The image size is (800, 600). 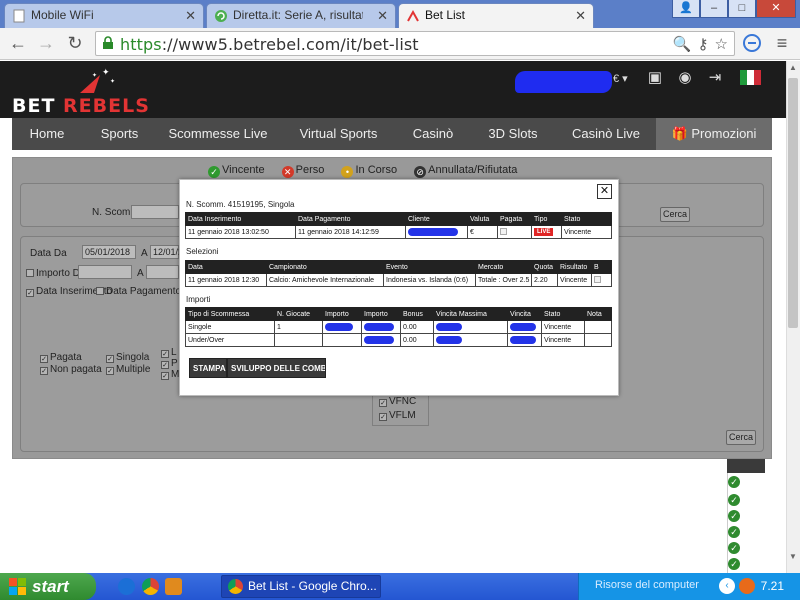 I want to click on nav-sports: Sports, so click(x=119, y=134).